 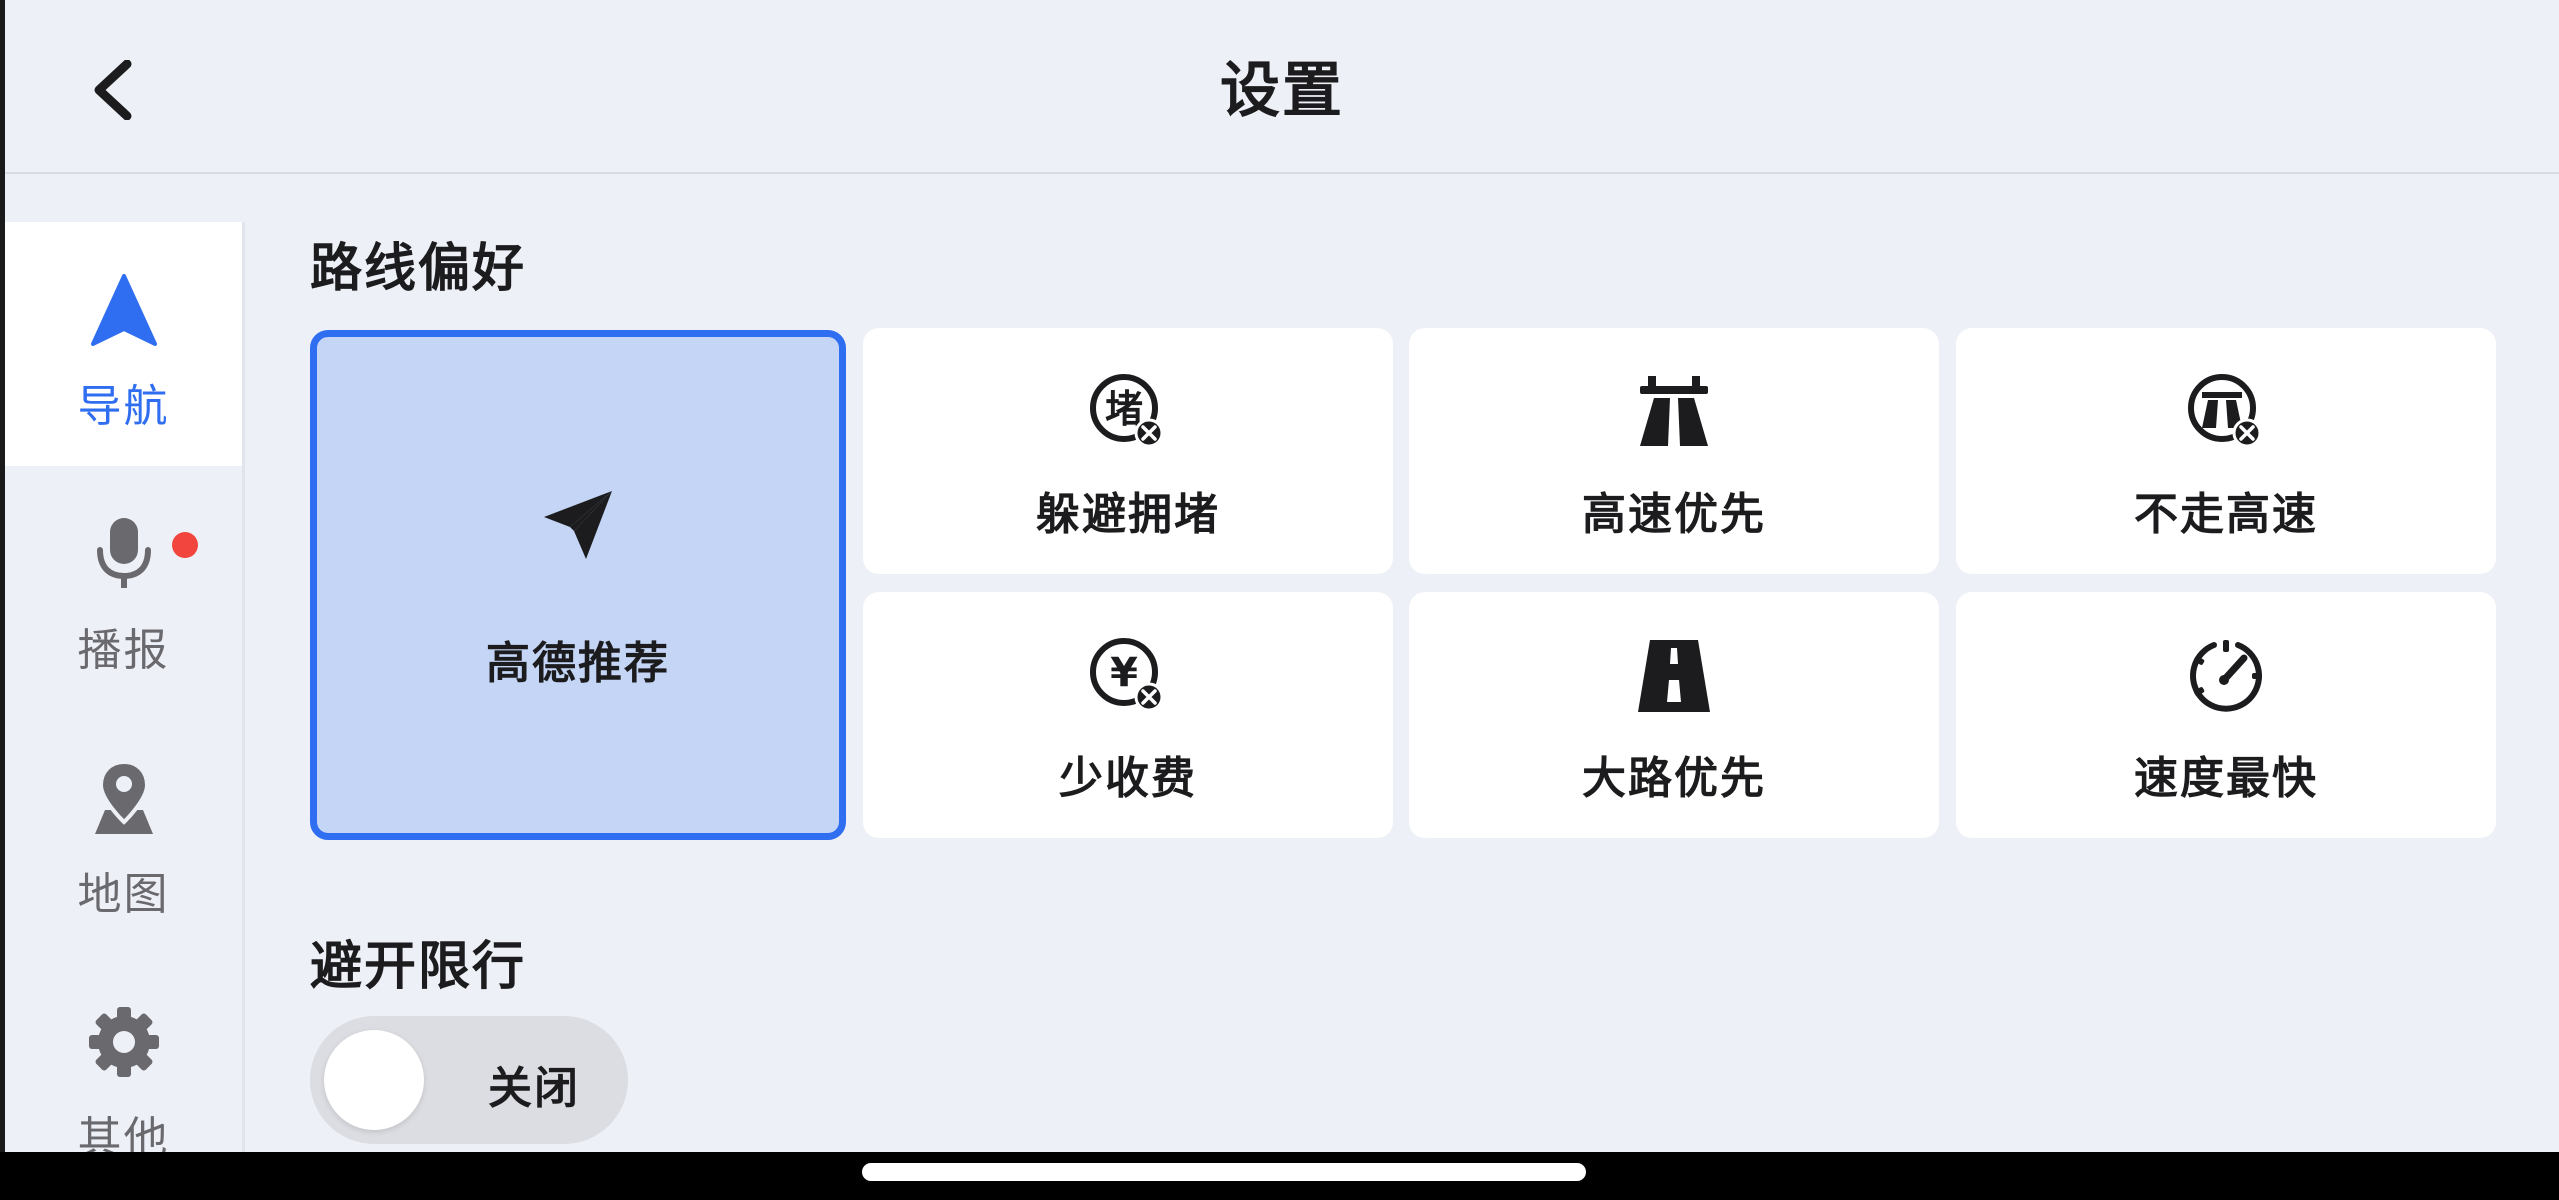 I want to click on no-highway-icon, so click(x=2225, y=411).